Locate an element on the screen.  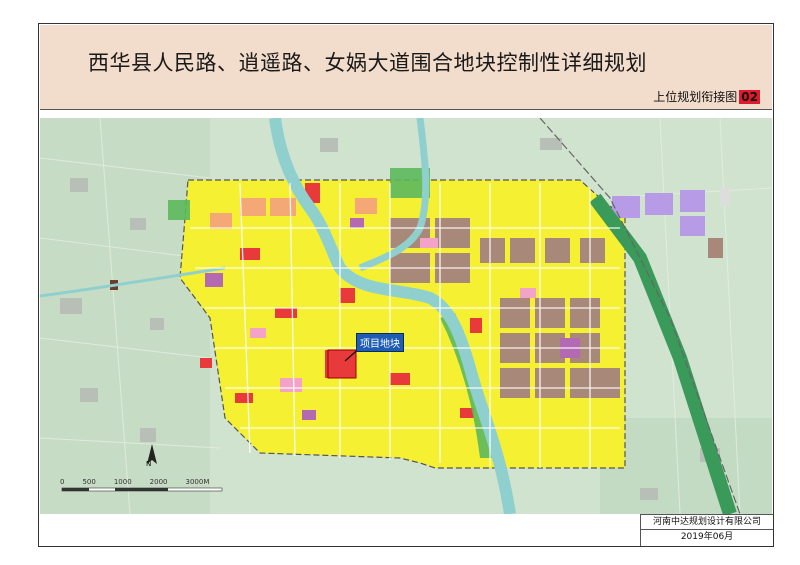
farmland-southeast is located at coordinates (686, 466).